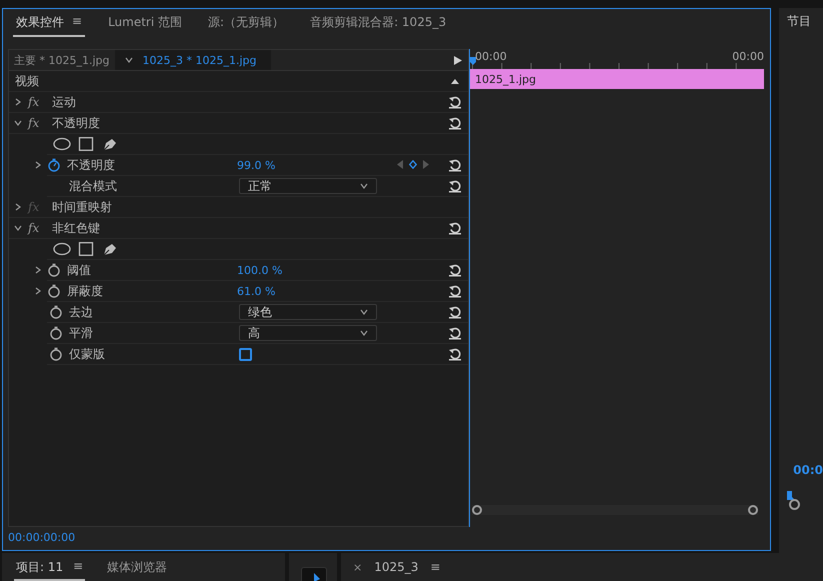 The image size is (823, 581). Describe the element at coordinates (27, 81) in the screenshot. I see `section-label: 视频` at that location.